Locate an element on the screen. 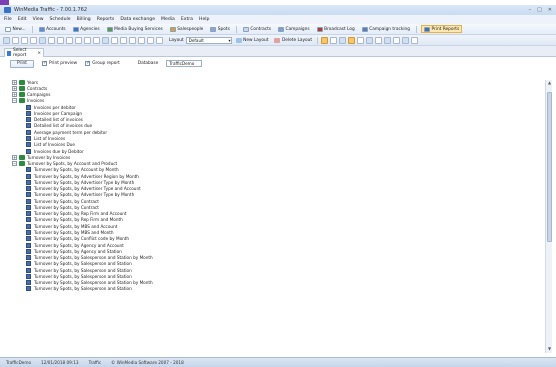 This screenshot has height=367, width=556. campaigns-button: Campaigns is located at coordinates (294, 29).